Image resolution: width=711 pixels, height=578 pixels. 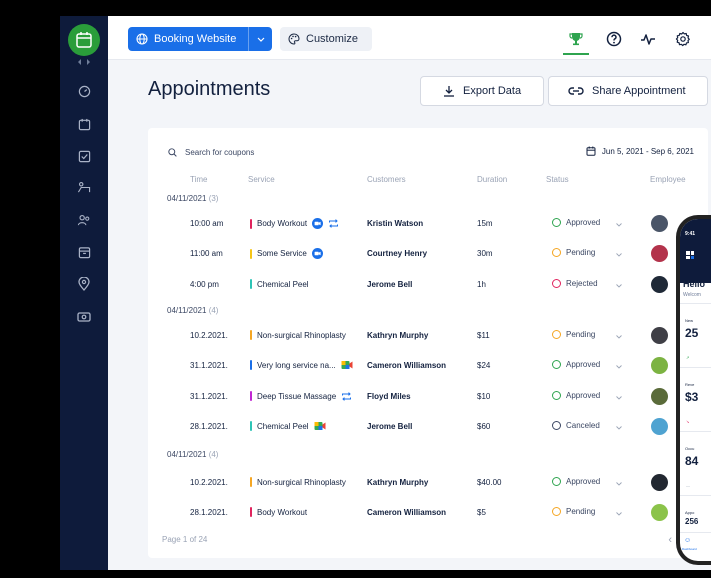 I want to click on phone-stat-value: 25, so click(x=692, y=333).